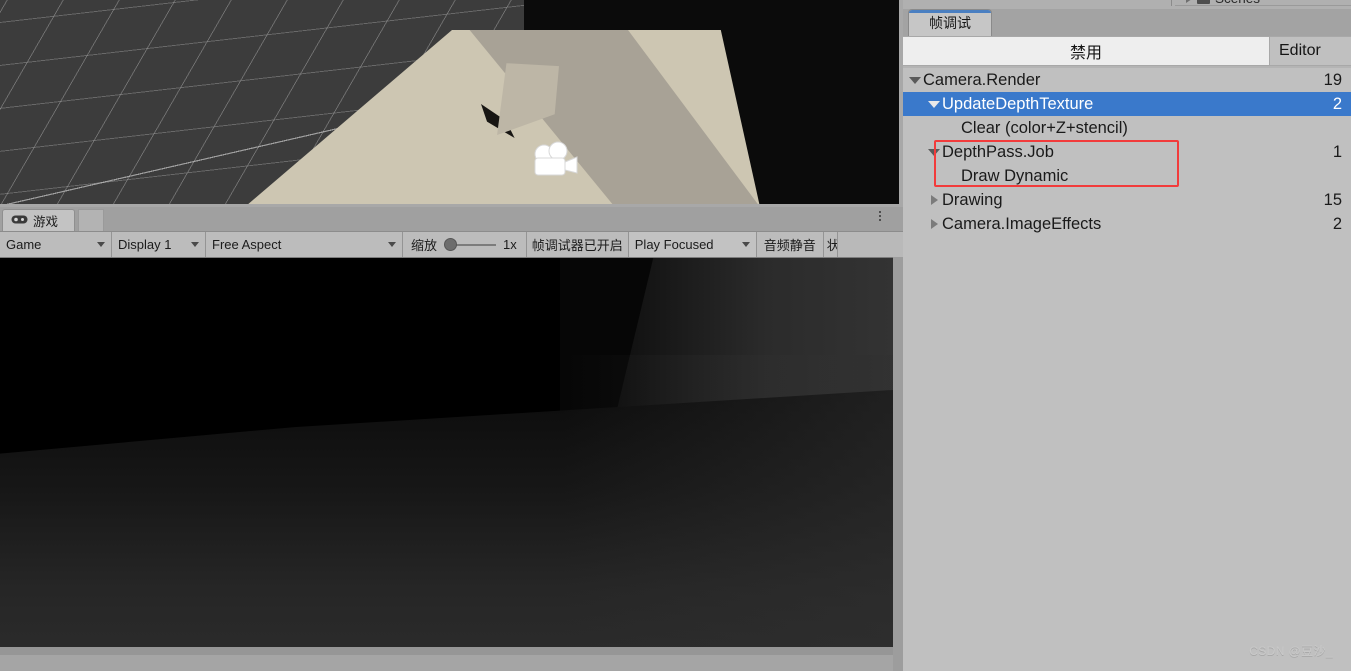 Image resolution: width=1351 pixels, height=671 pixels. What do you see at coordinates (510, 244) in the screenshot?
I see `zoom-value: 1x` at bounding box center [510, 244].